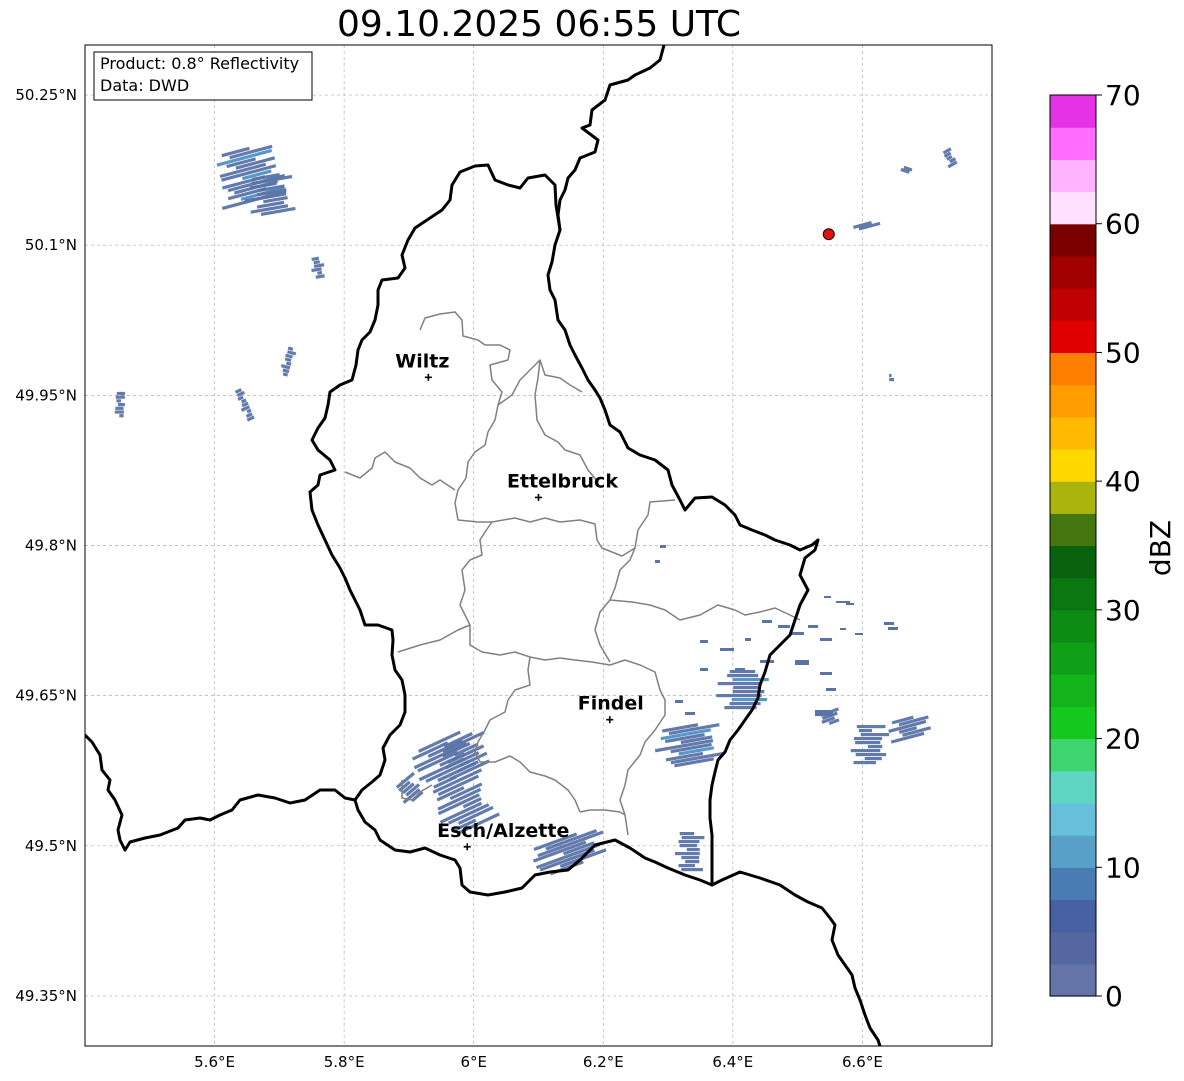 This screenshot has width=1184, height=1081. Describe the element at coordinates (46, 996) in the screenshot. I see `lat-tick-label: 49.35°N` at that location.